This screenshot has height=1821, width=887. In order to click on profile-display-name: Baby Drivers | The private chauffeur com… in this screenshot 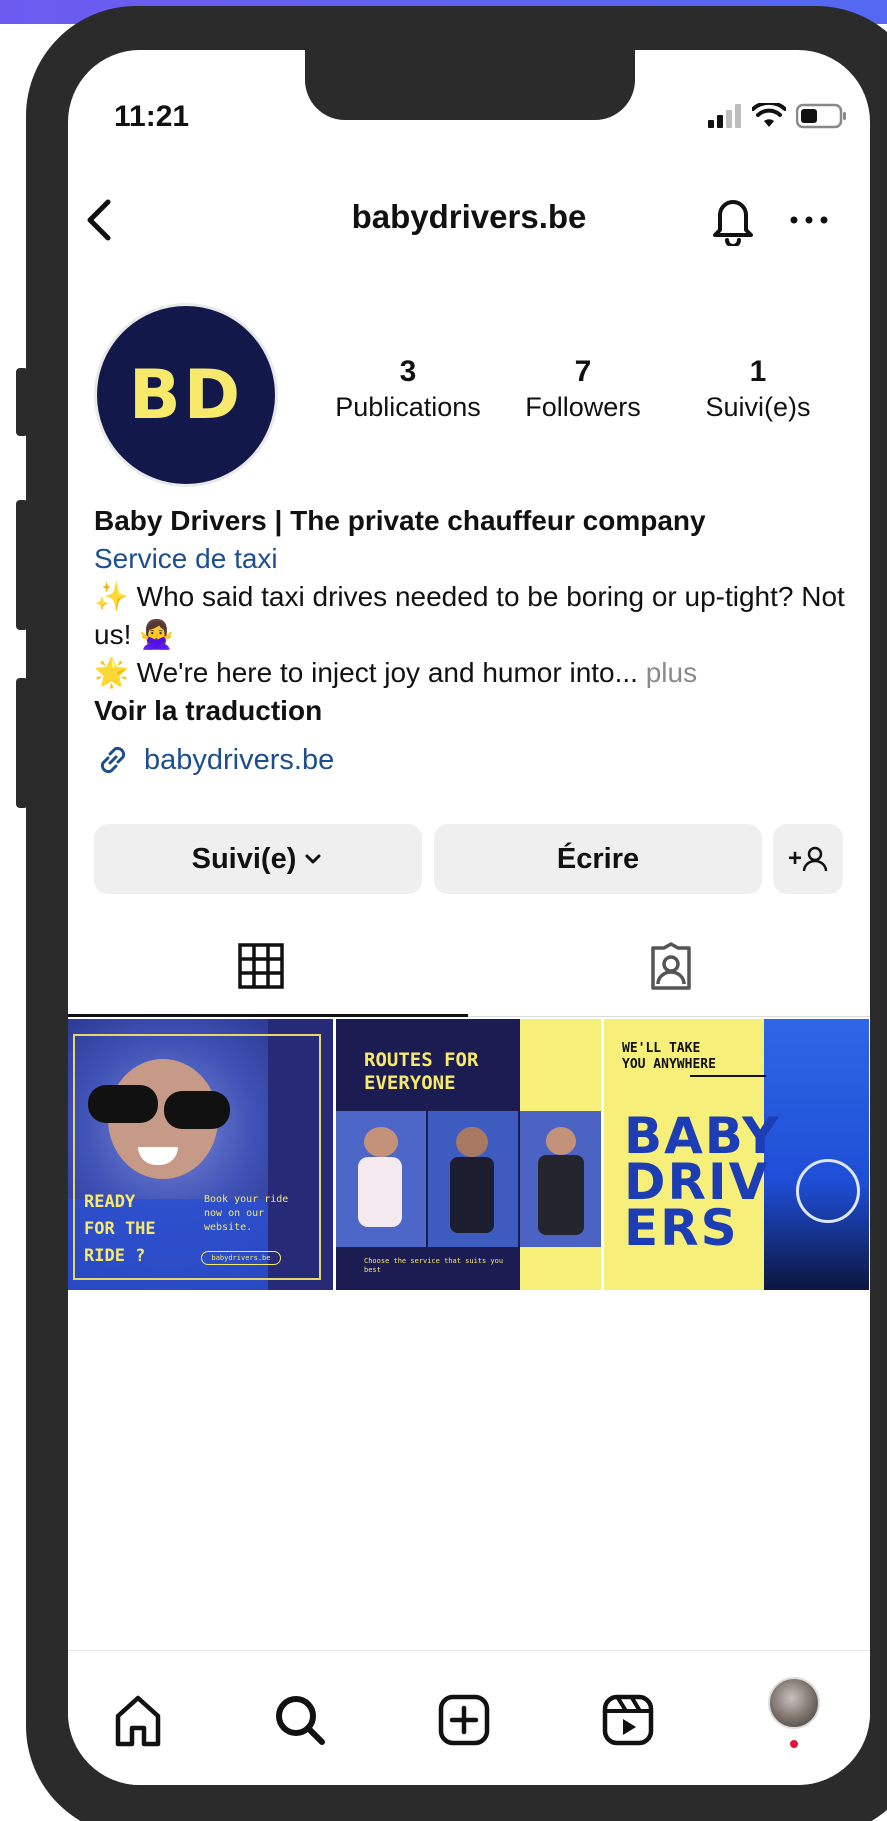, I will do `click(400, 520)`.